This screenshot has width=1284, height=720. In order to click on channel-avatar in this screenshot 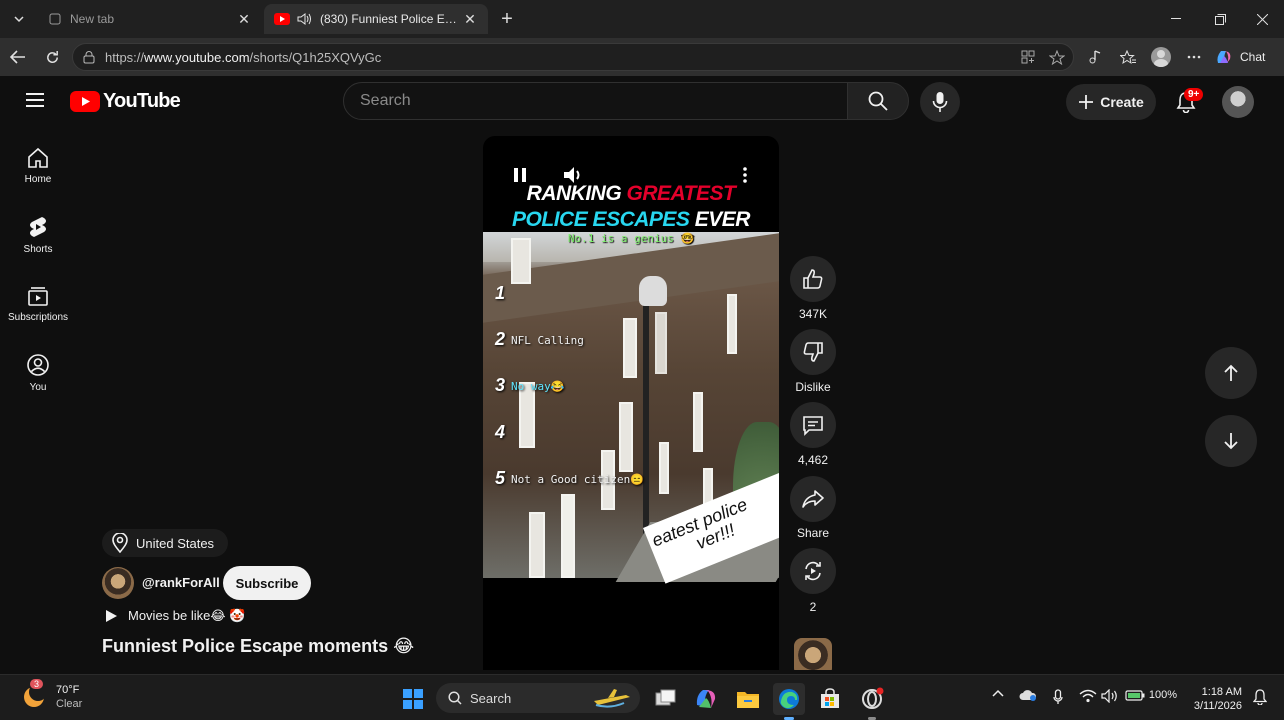, I will do `click(118, 583)`.